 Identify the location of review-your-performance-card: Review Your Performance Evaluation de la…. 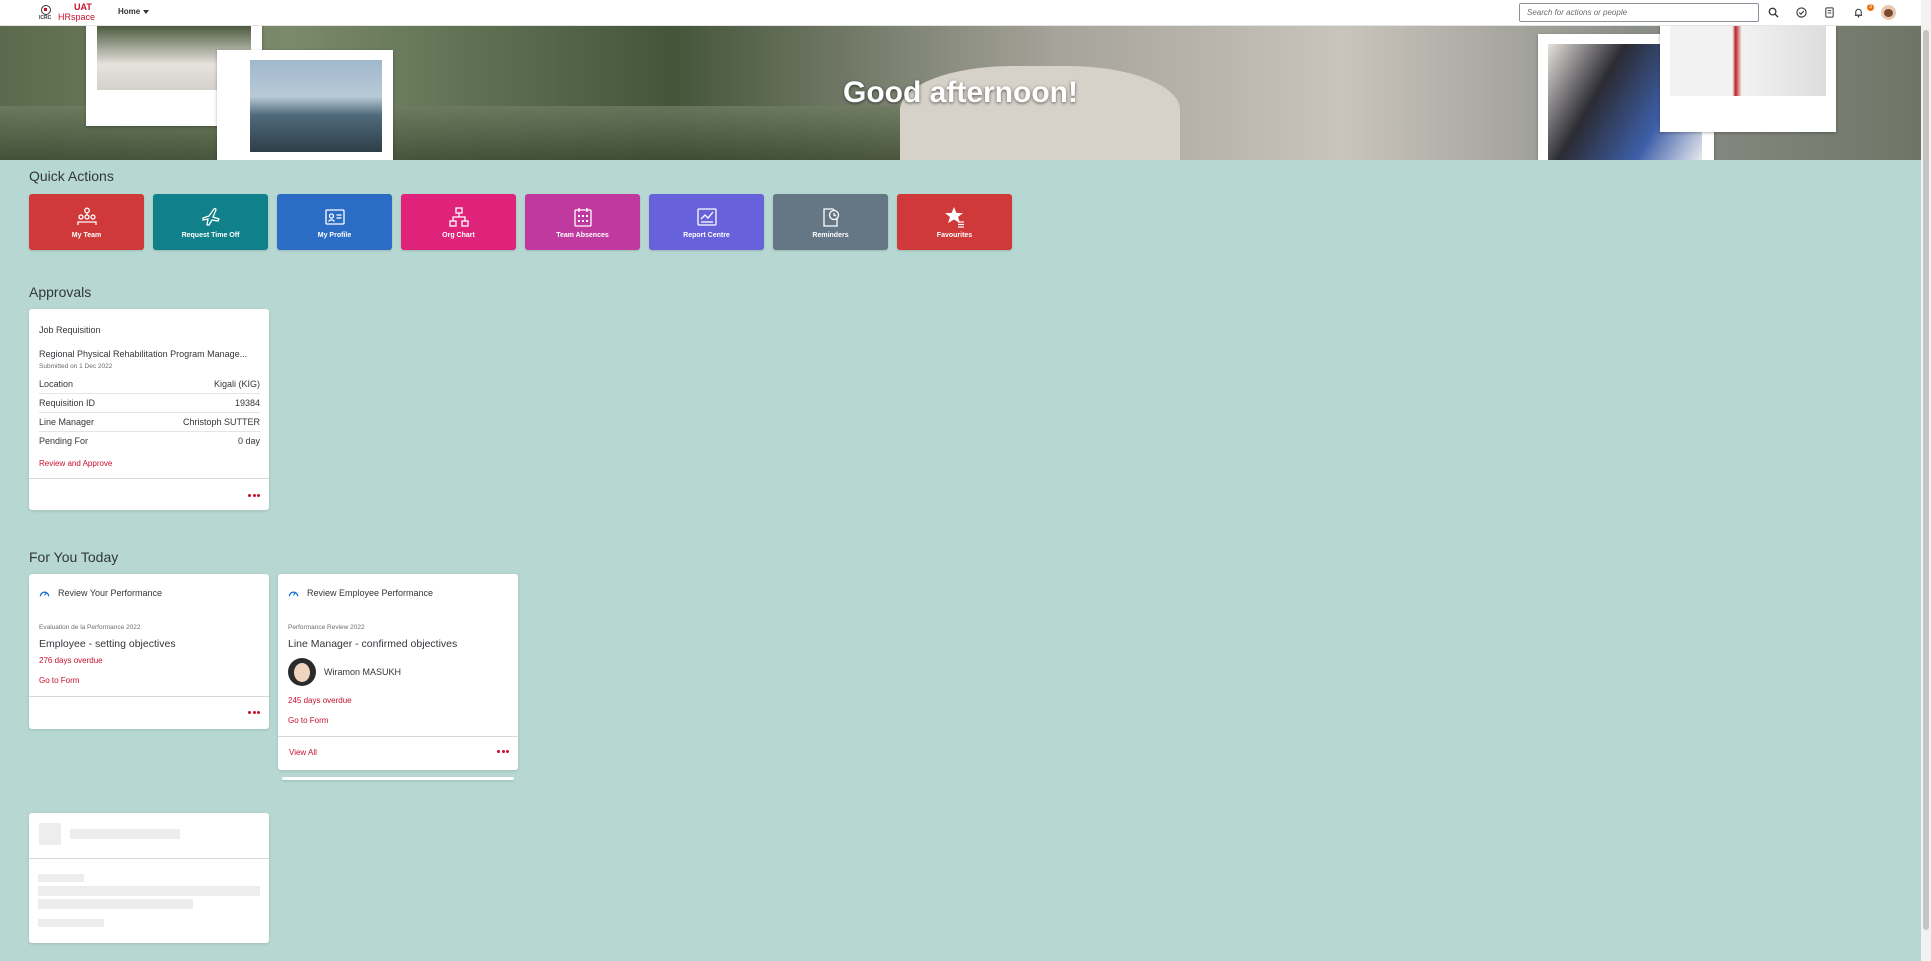
(149, 651).